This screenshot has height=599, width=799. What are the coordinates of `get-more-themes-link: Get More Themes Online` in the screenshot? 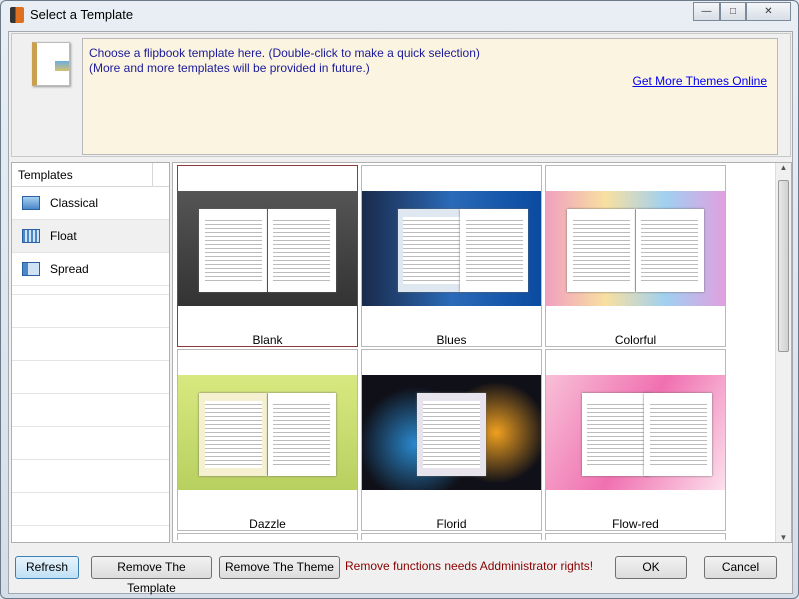 It's located at (699, 81).